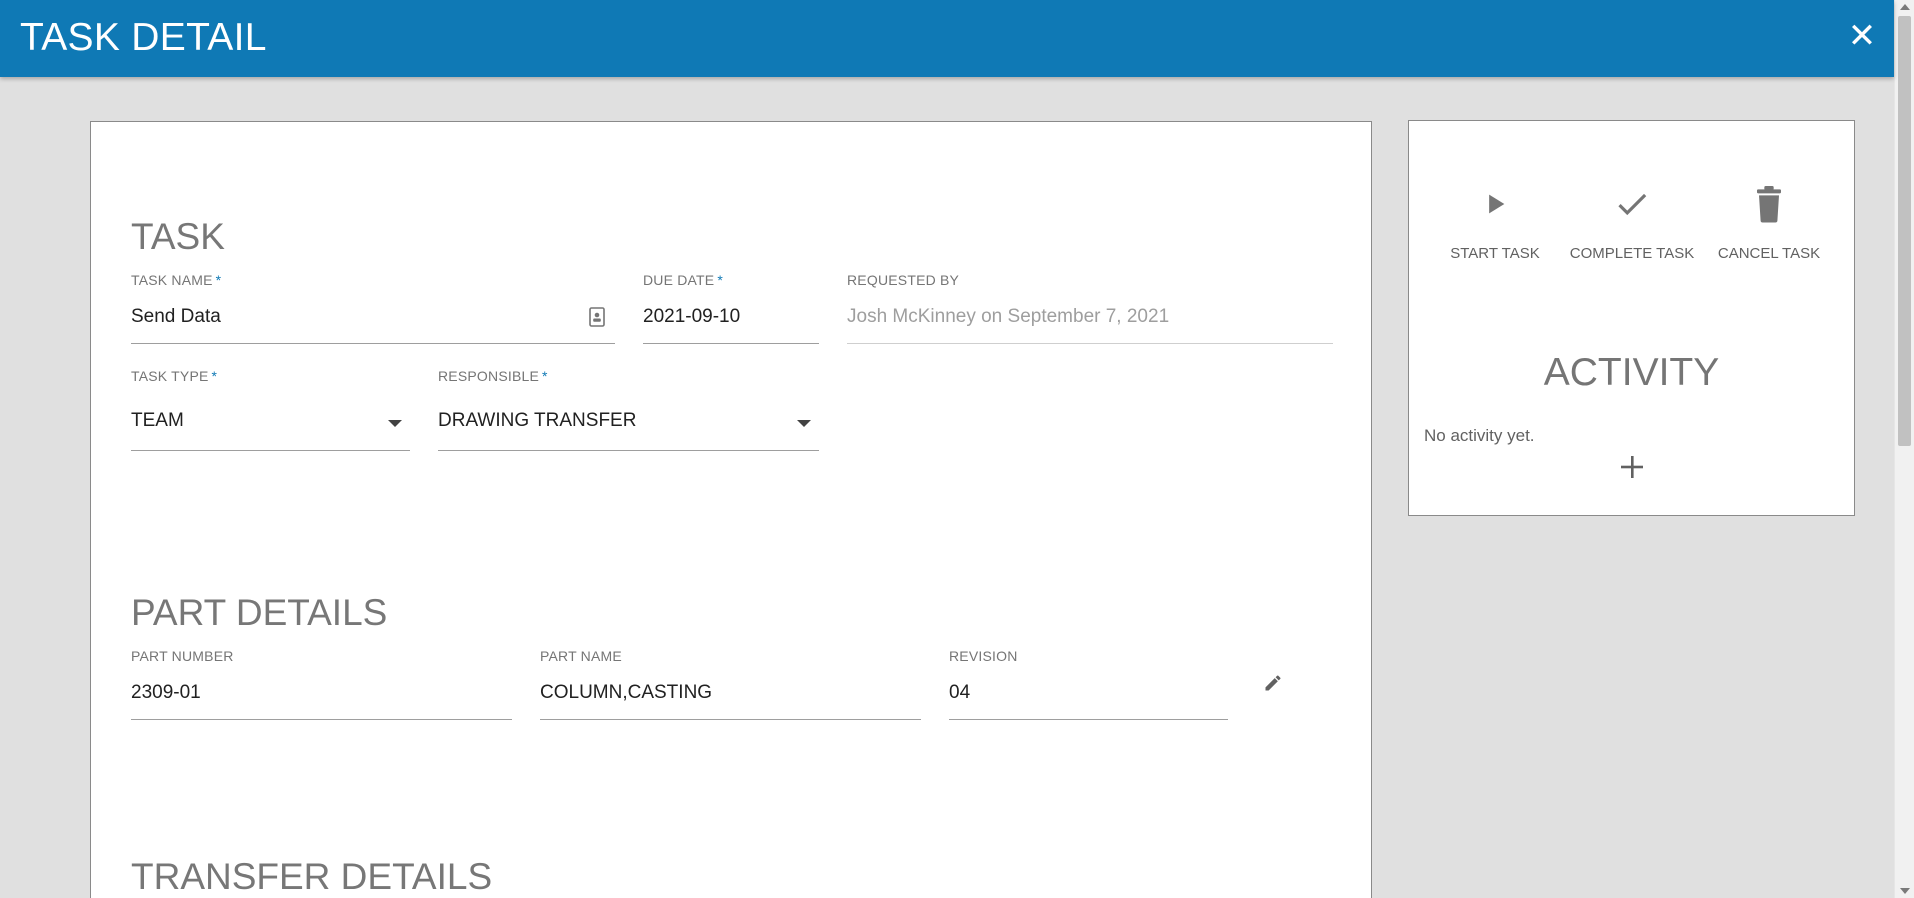 This screenshot has width=1914, height=898. What do you see at coordinates (1904, 231) in the screenshot?
I see `scrollbar-thumb` at bounding box center [1904, 231].